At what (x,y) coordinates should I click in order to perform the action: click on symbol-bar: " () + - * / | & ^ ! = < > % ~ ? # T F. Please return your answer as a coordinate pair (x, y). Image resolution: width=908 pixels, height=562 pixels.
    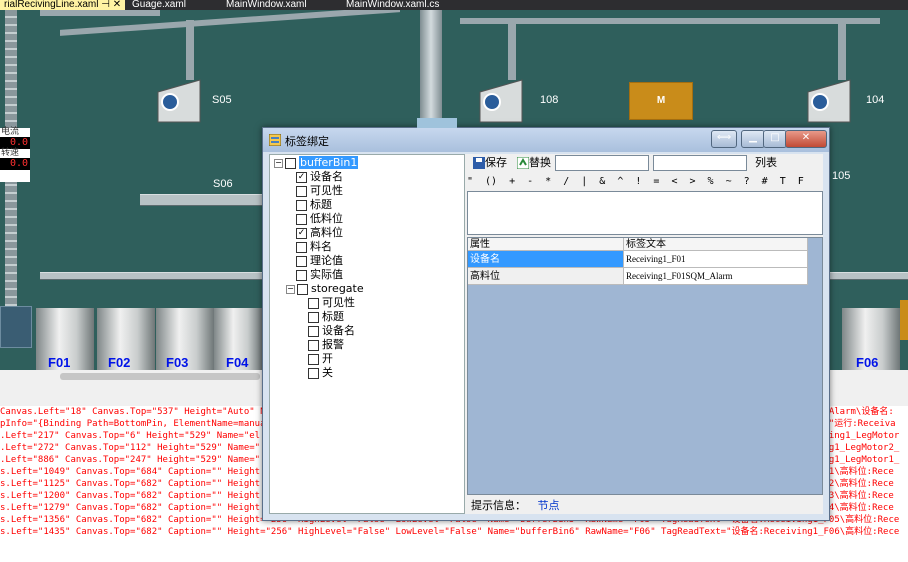
    Looking at the image, I should click on (645, 182).